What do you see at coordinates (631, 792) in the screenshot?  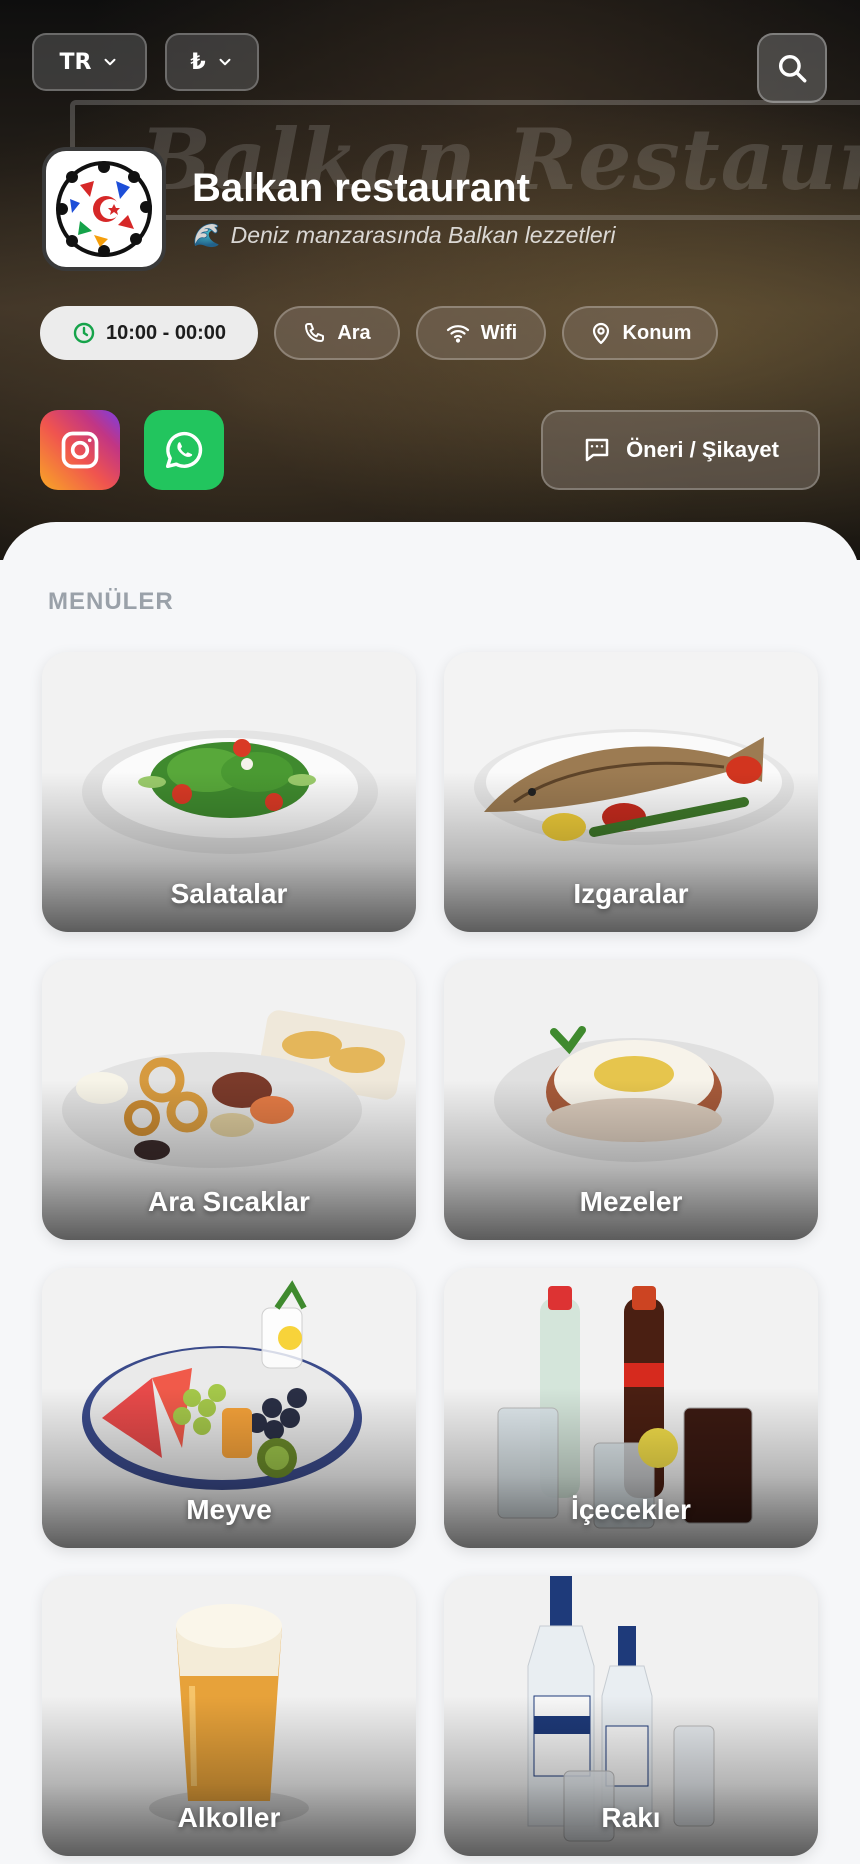 I see `menu-card-izgaralar: Izgaralar` at bounding box center [631, 792].